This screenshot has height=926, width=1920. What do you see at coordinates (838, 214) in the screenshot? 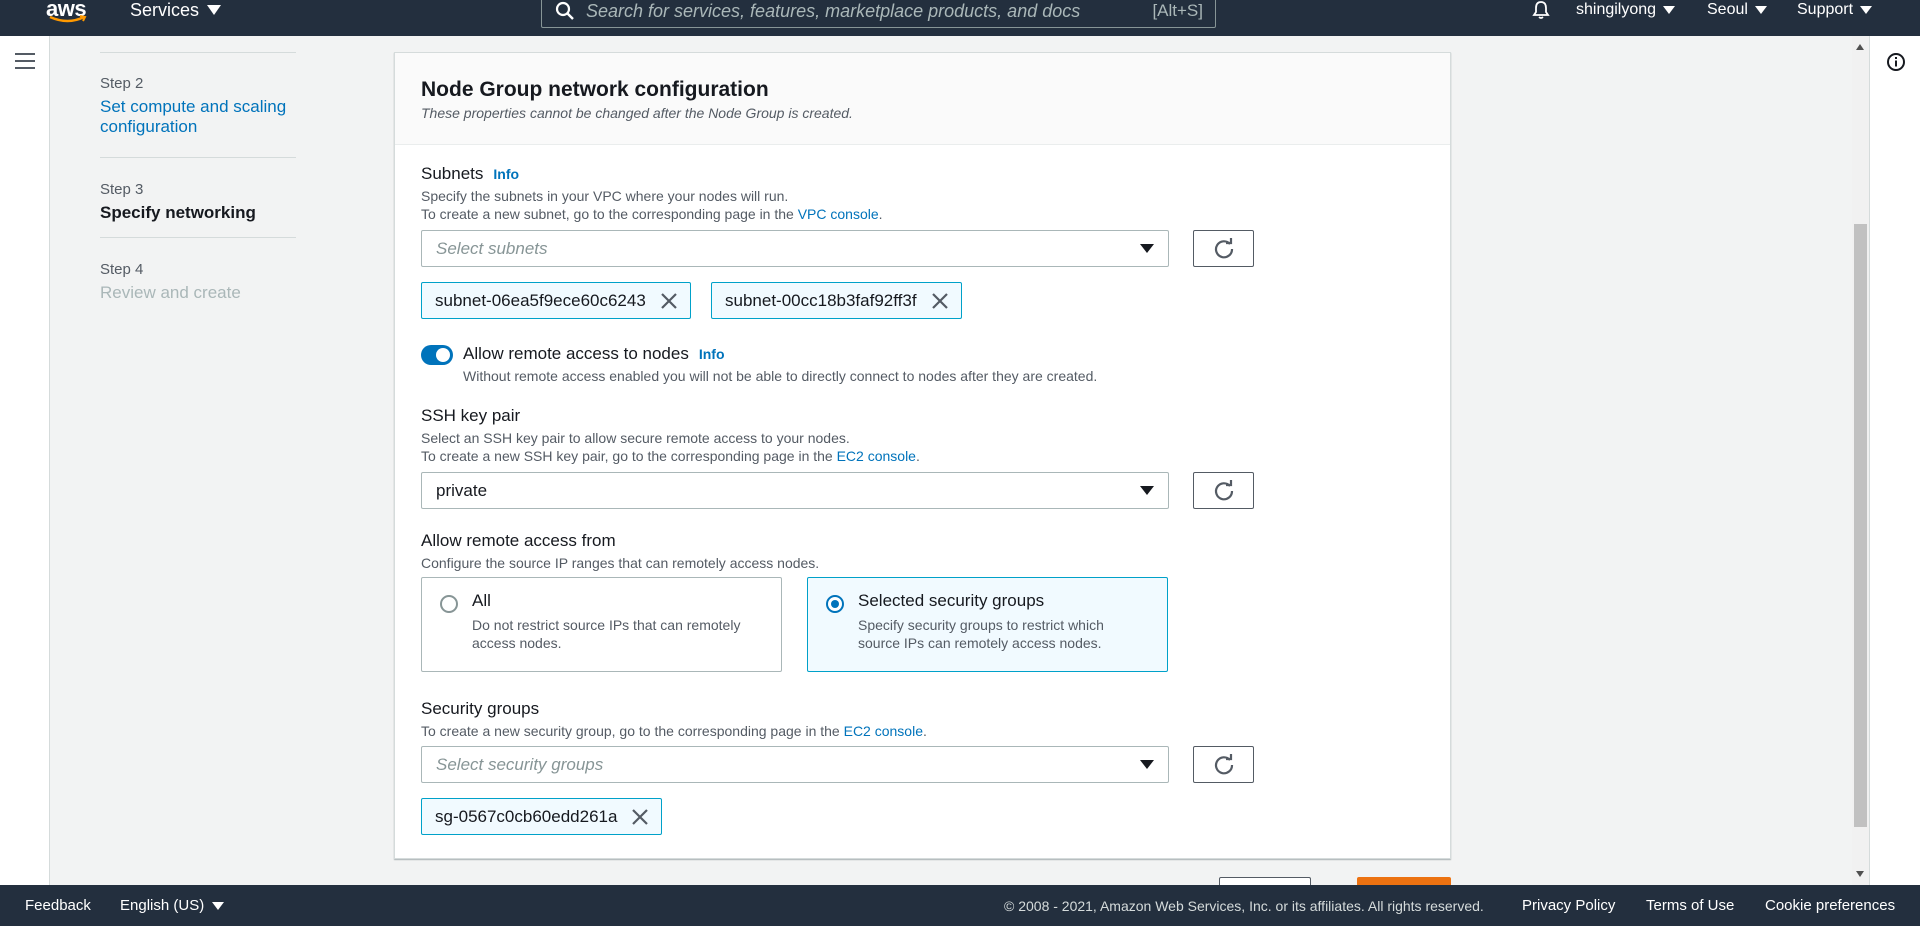
I see `vpc-console-link: VPC console` at bounding box center [838, 214].